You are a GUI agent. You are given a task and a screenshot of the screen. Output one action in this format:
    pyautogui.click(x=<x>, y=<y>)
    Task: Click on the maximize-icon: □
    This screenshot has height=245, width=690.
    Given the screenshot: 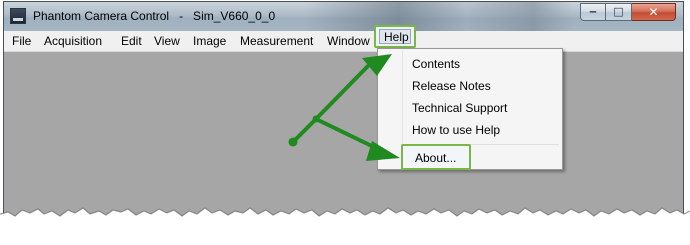 What is the action you would take?
    pyautogui.click(x=618, y=11)
    